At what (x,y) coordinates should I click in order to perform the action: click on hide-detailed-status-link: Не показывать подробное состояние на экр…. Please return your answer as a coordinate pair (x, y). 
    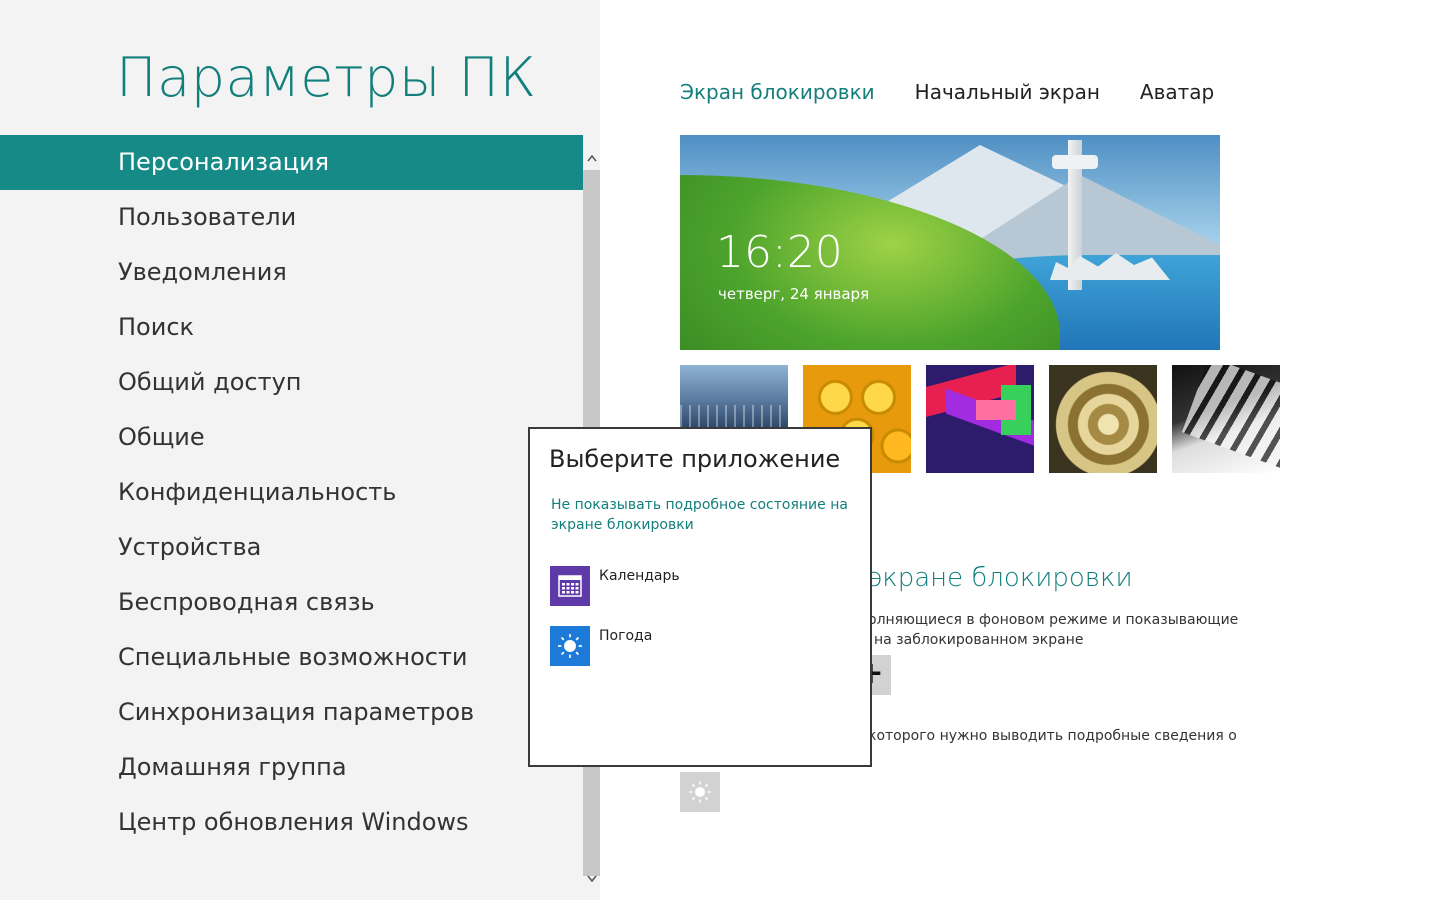
    Looking at the image, I should click on (701, 515).